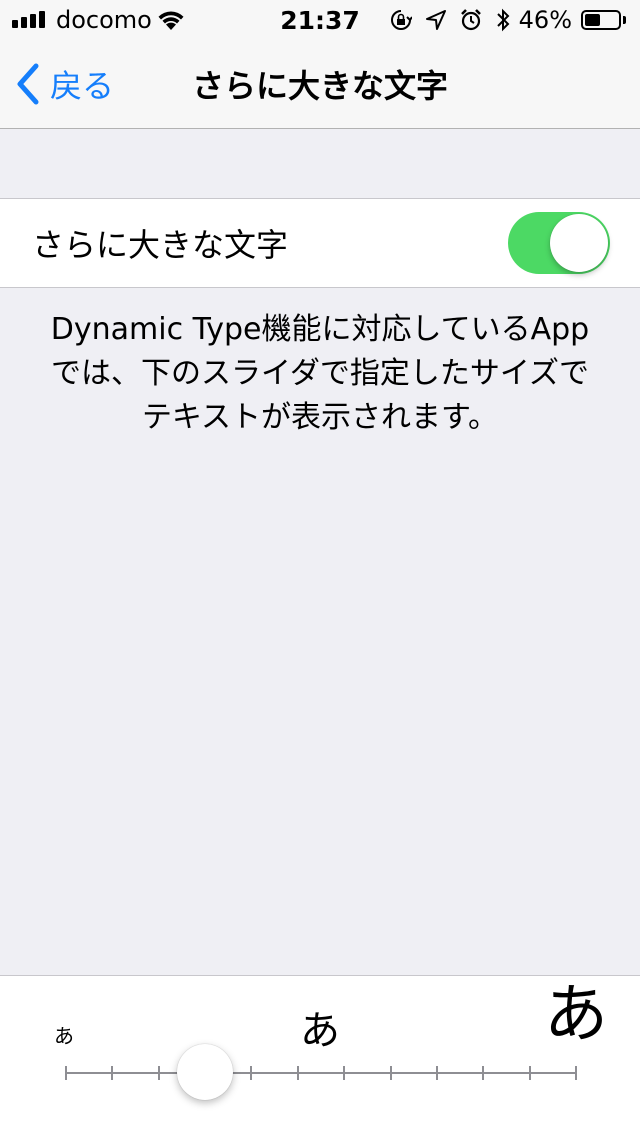  I want to click on back-button: 戻る, so click(65, 84).